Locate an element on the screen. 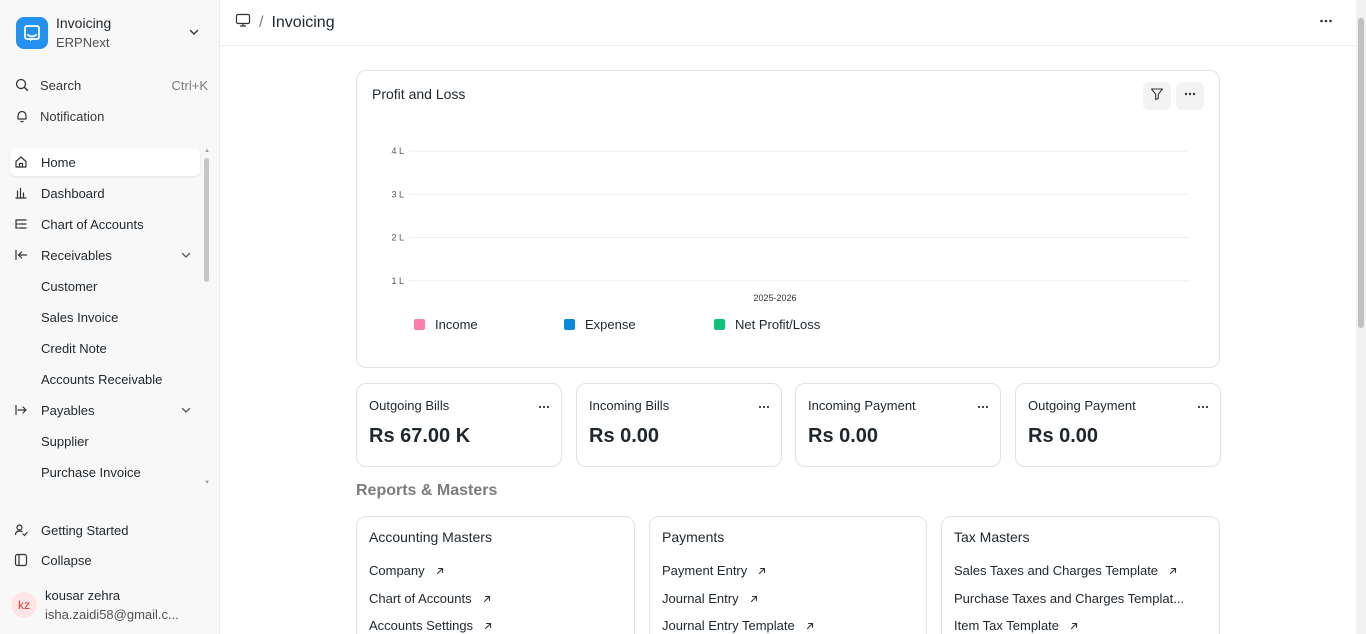  chart-more-button is located at coordinates (1190, 96).